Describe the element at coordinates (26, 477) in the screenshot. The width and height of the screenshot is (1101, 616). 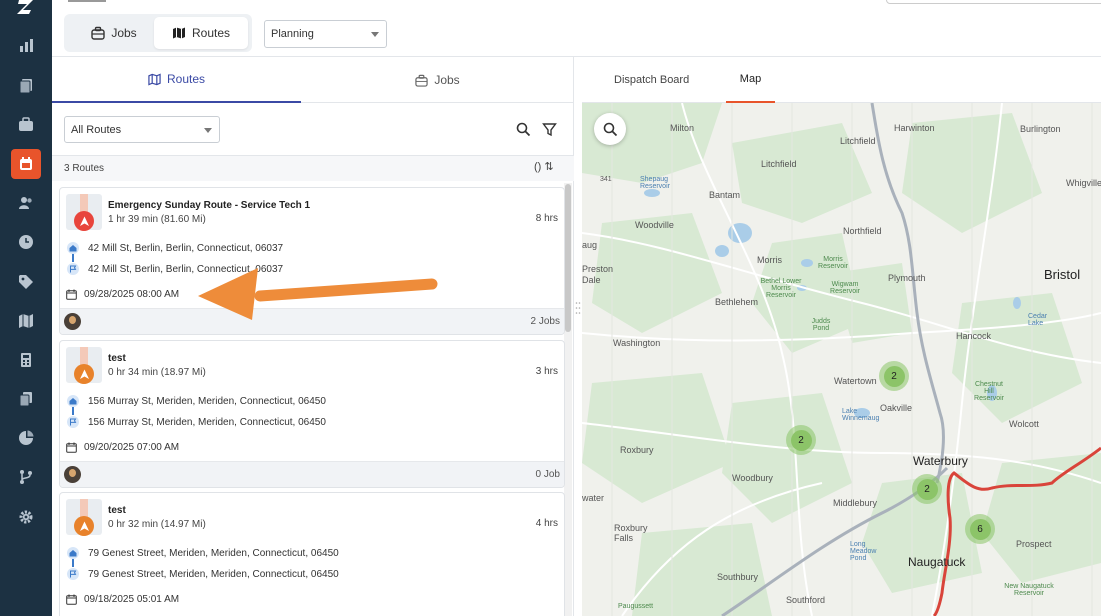
I see `sidebar-item-workflows` at that location.